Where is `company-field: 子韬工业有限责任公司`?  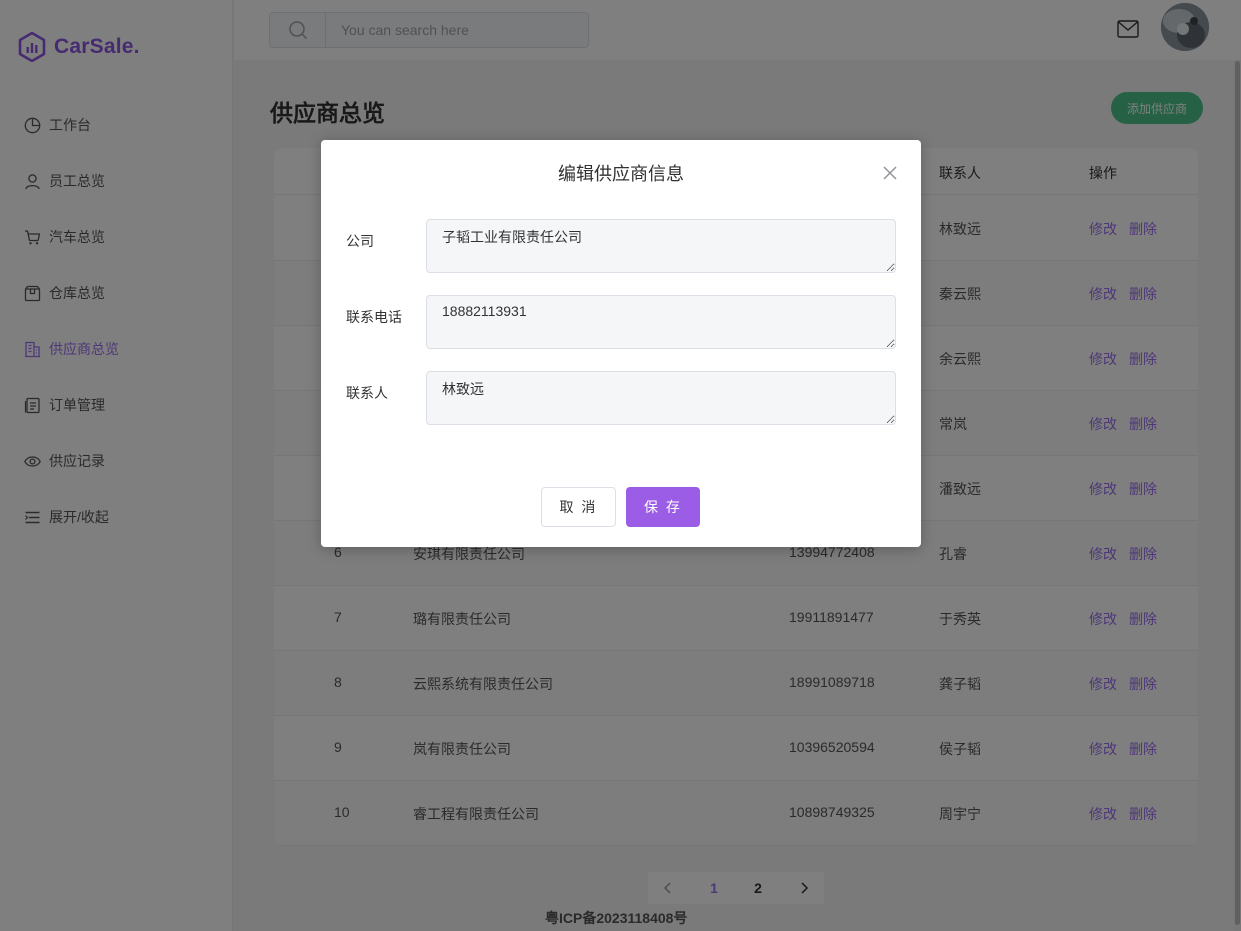 company-field: 子韬工业有限责任公司 is located at coordinates (661, 246).